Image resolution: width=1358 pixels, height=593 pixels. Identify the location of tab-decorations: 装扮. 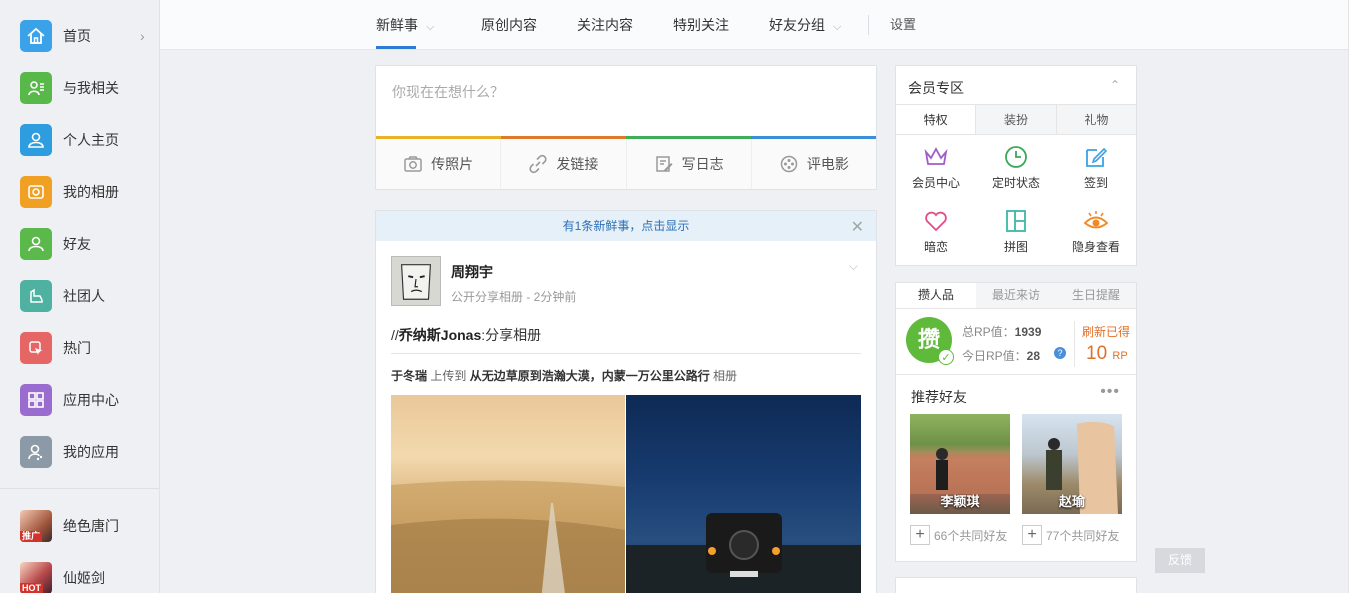
(1016, 119).